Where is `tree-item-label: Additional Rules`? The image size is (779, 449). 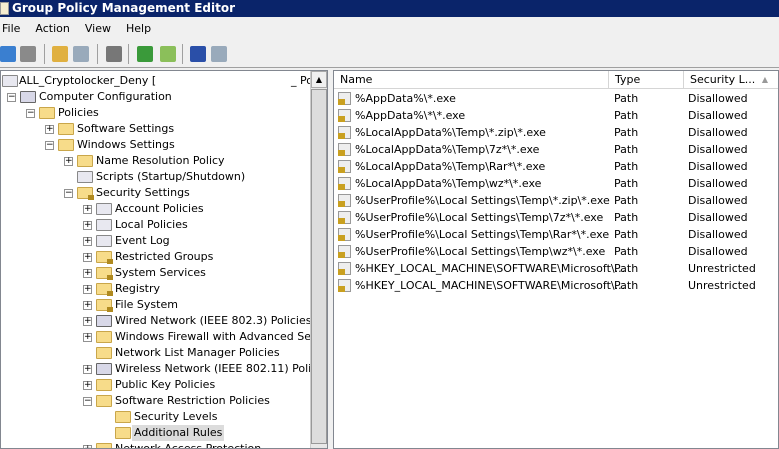 tree-item-label: Additional Rules is located at coordinates (178, 433).